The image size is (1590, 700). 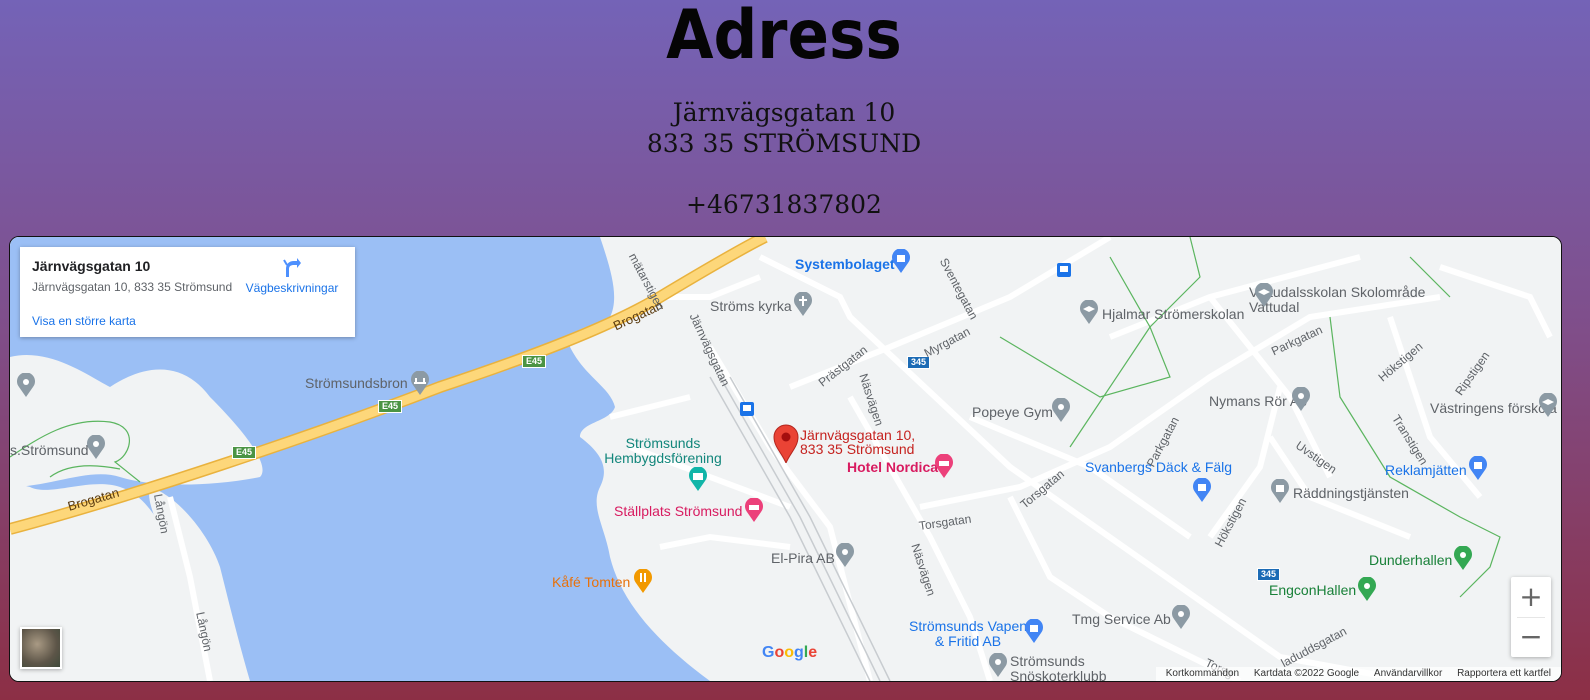 What do you see at coordinates (84, 321) in the screenshot?
I see `larger-map-link: Visa en större karta` at bounding box center [84, 321].